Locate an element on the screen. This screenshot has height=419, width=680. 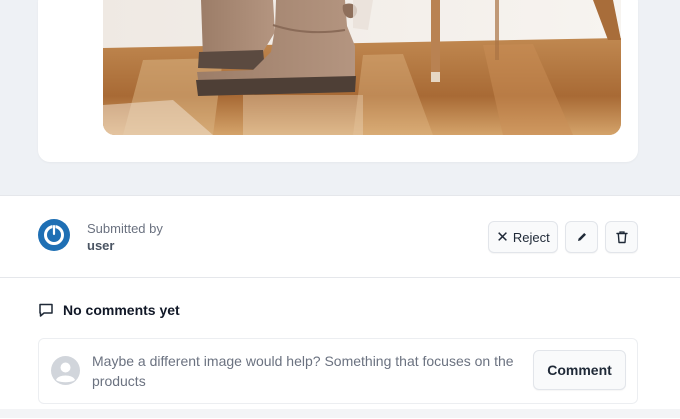
reject-button: ✕ Reject is located at coordinates (523, 237).